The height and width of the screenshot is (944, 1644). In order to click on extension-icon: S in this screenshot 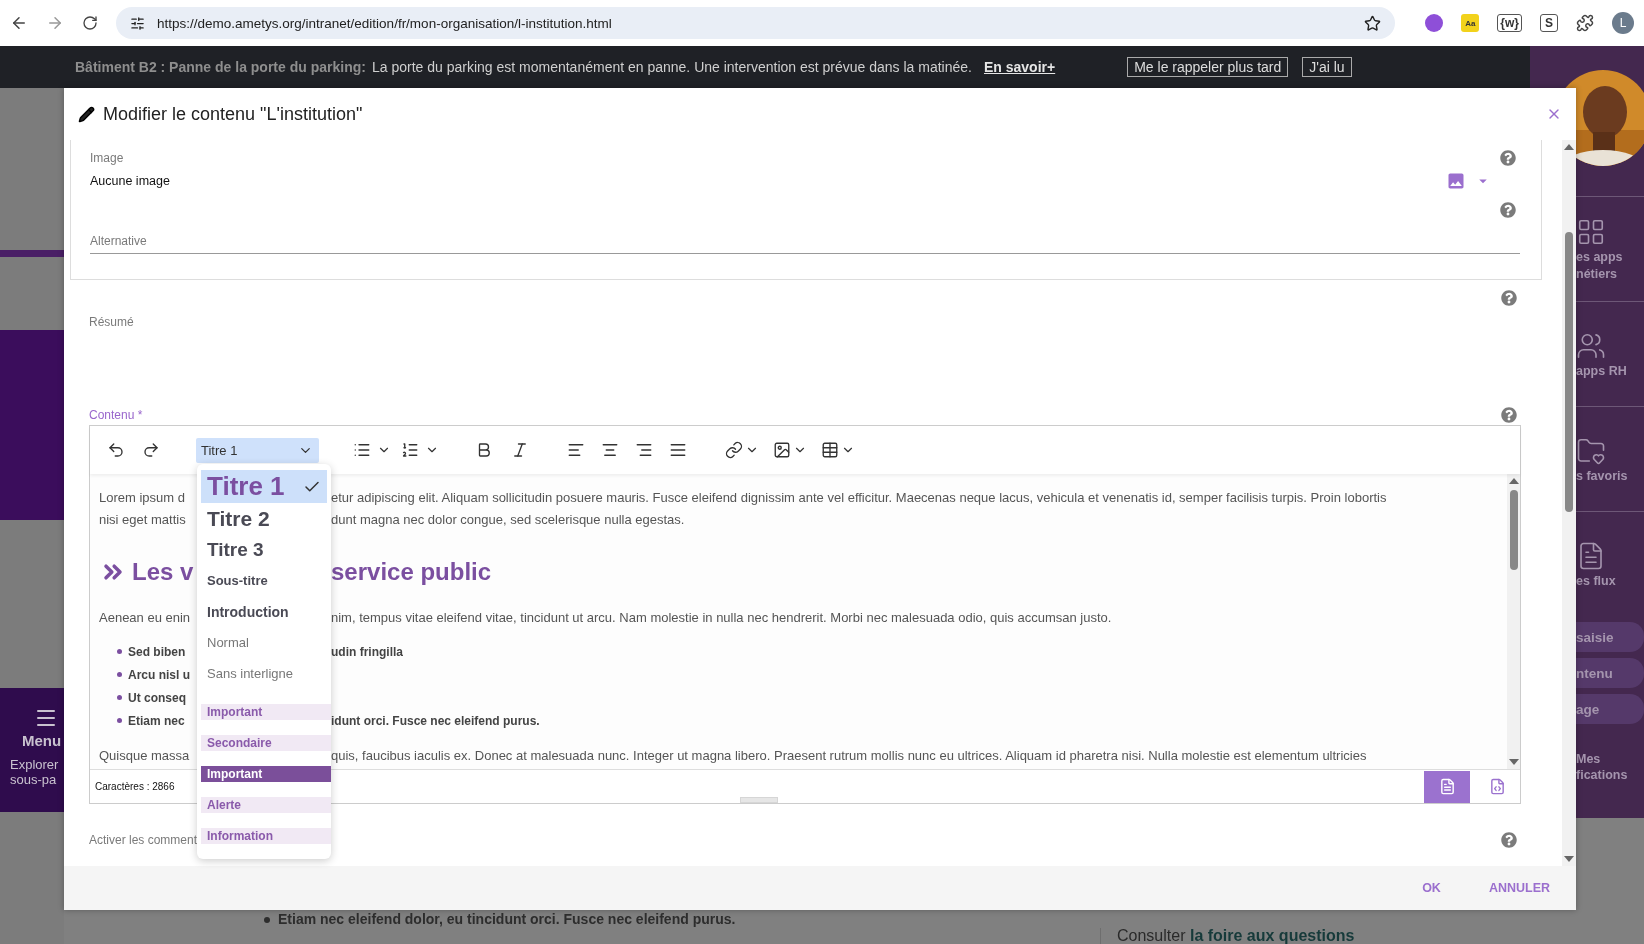, I will do `click(1549, 23)`.